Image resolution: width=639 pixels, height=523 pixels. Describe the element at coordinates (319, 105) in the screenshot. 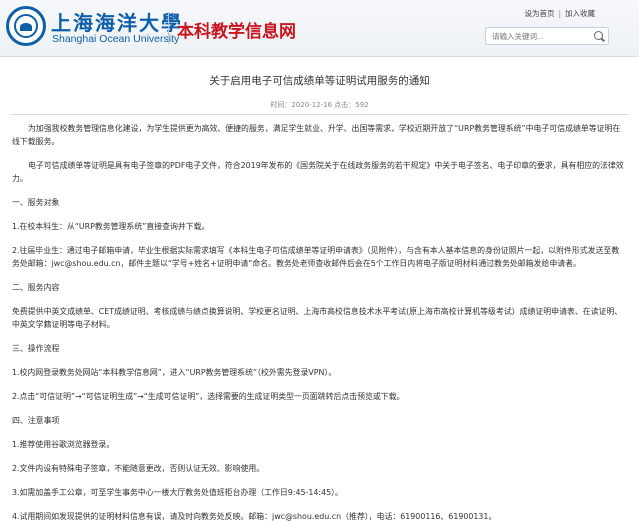

I see `article-meta: 时间：2020-12-16 点击：592` at that location.